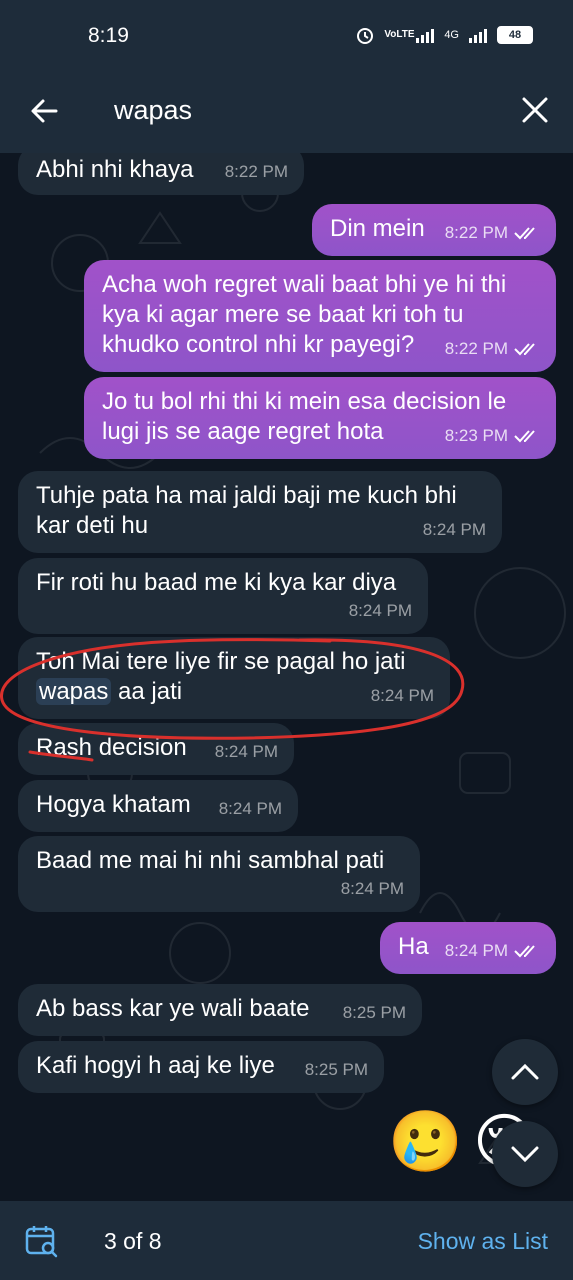  Describe the element at coordinates (115, 169) in the screenshot. I see `message-text: Abhi nhi khaya` at that location.